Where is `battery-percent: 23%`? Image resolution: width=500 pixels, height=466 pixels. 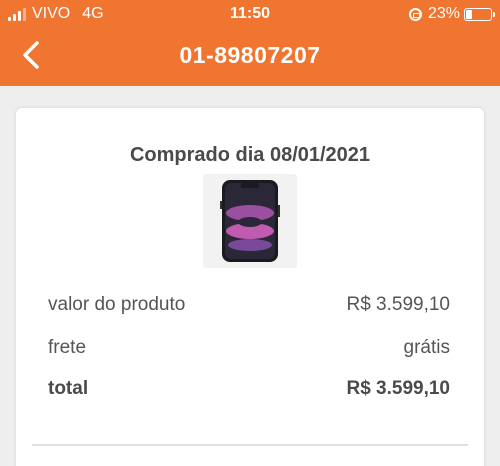 battery-percent: 23% is located at coordinates (443, 13).